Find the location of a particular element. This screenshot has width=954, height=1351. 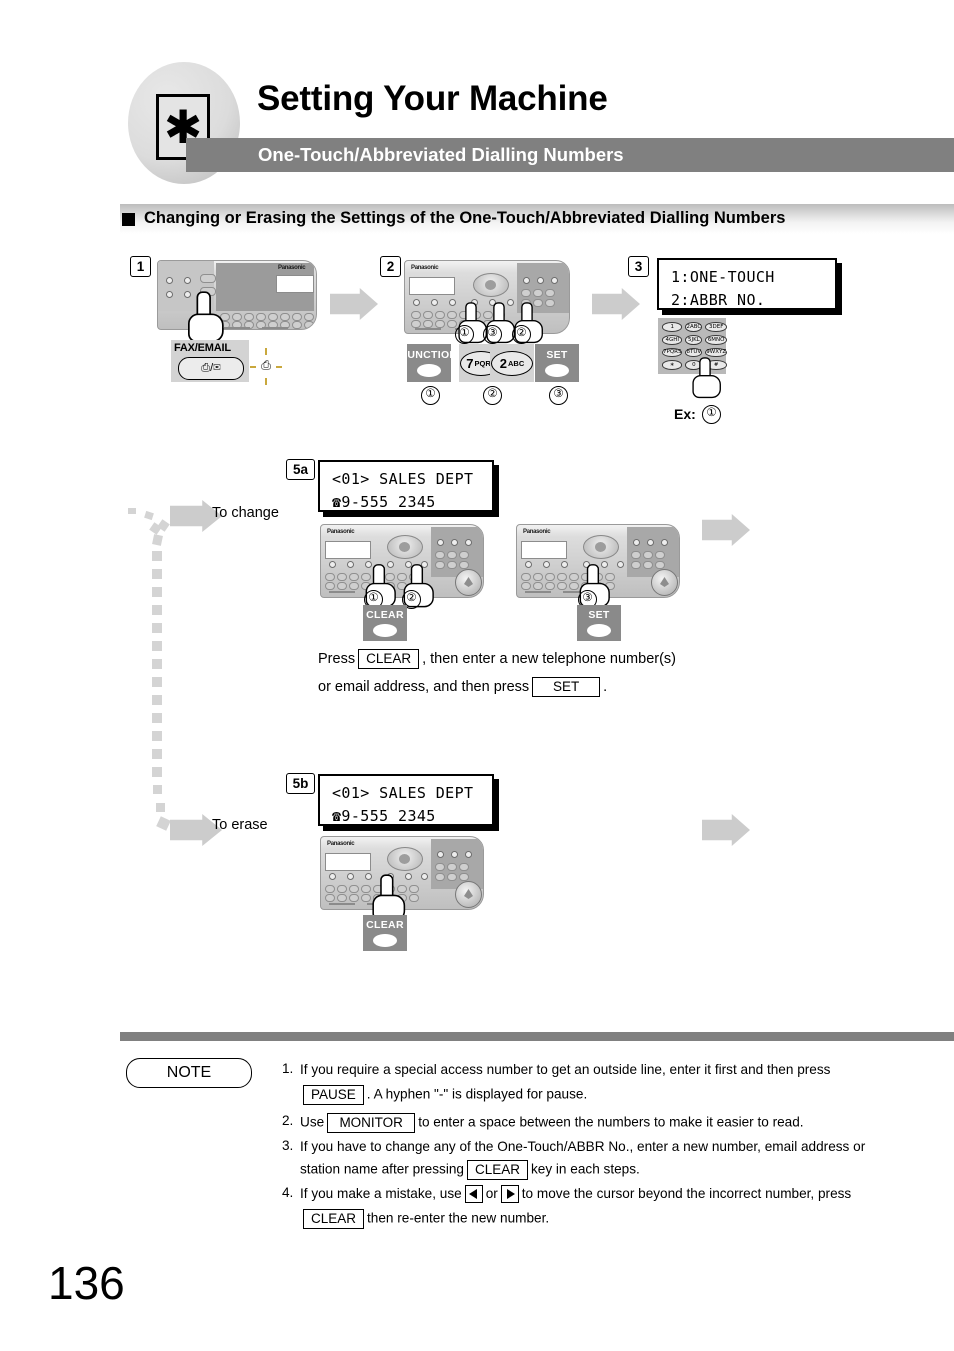

example-label: Ex: is located at coordinates (685, 414).